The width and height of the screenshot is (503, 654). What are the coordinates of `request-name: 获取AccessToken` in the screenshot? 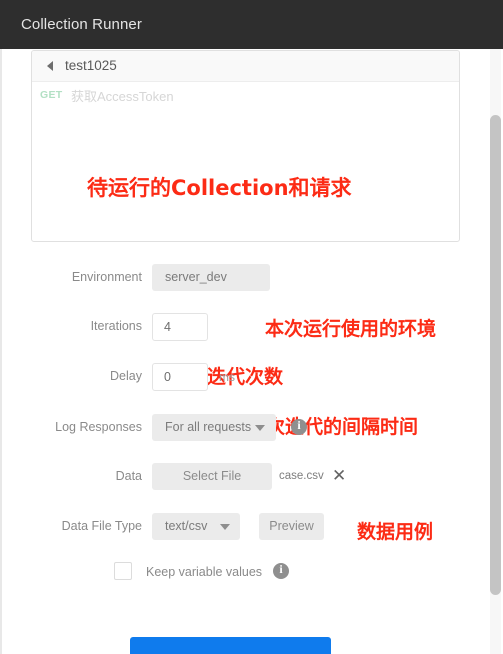 It's located at (122, 96).